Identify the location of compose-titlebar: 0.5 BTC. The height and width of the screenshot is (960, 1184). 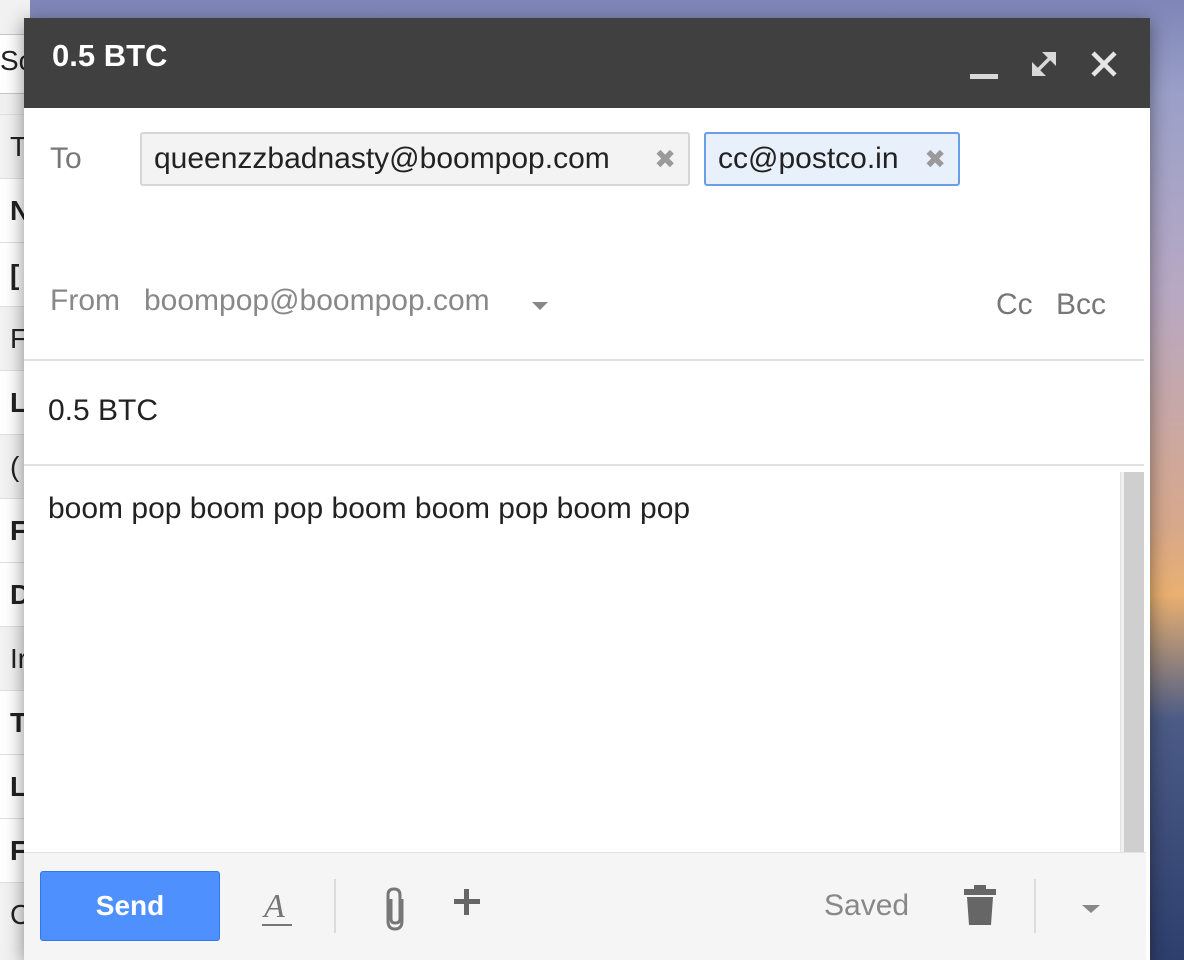
(587, 63).